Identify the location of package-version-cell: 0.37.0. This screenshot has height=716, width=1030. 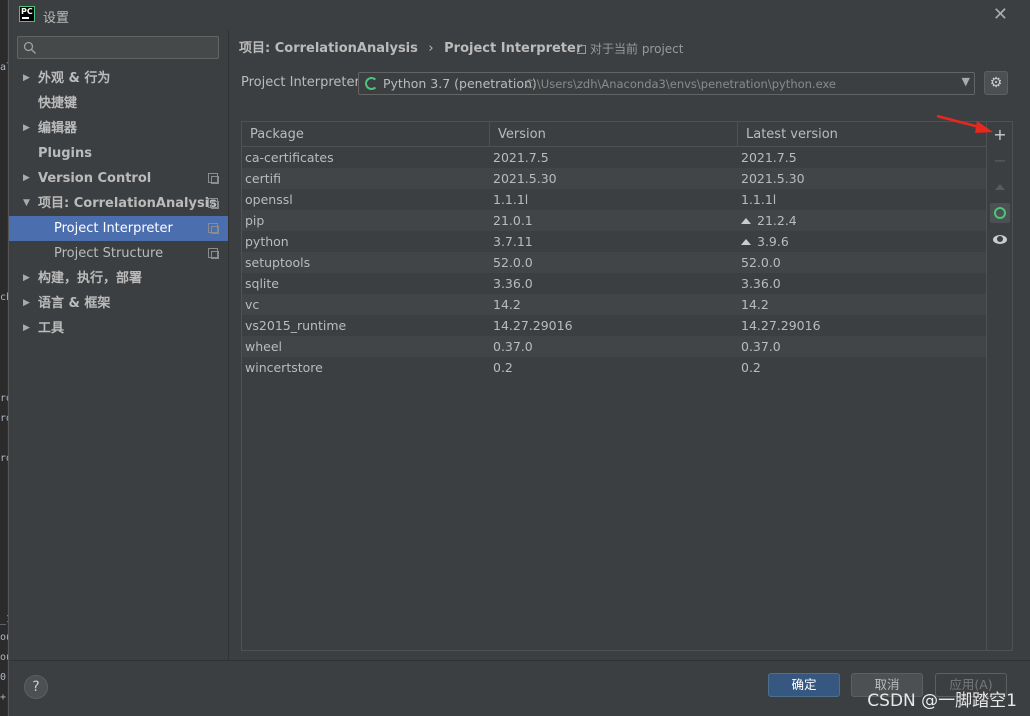
(614, 346).